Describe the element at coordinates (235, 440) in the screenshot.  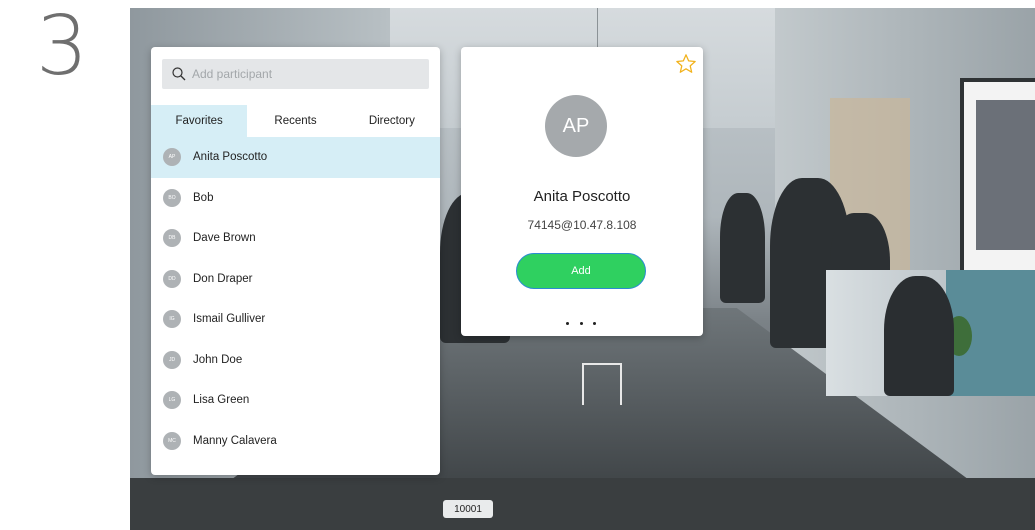
I see `contact-name: Manny Calavera` at that location.